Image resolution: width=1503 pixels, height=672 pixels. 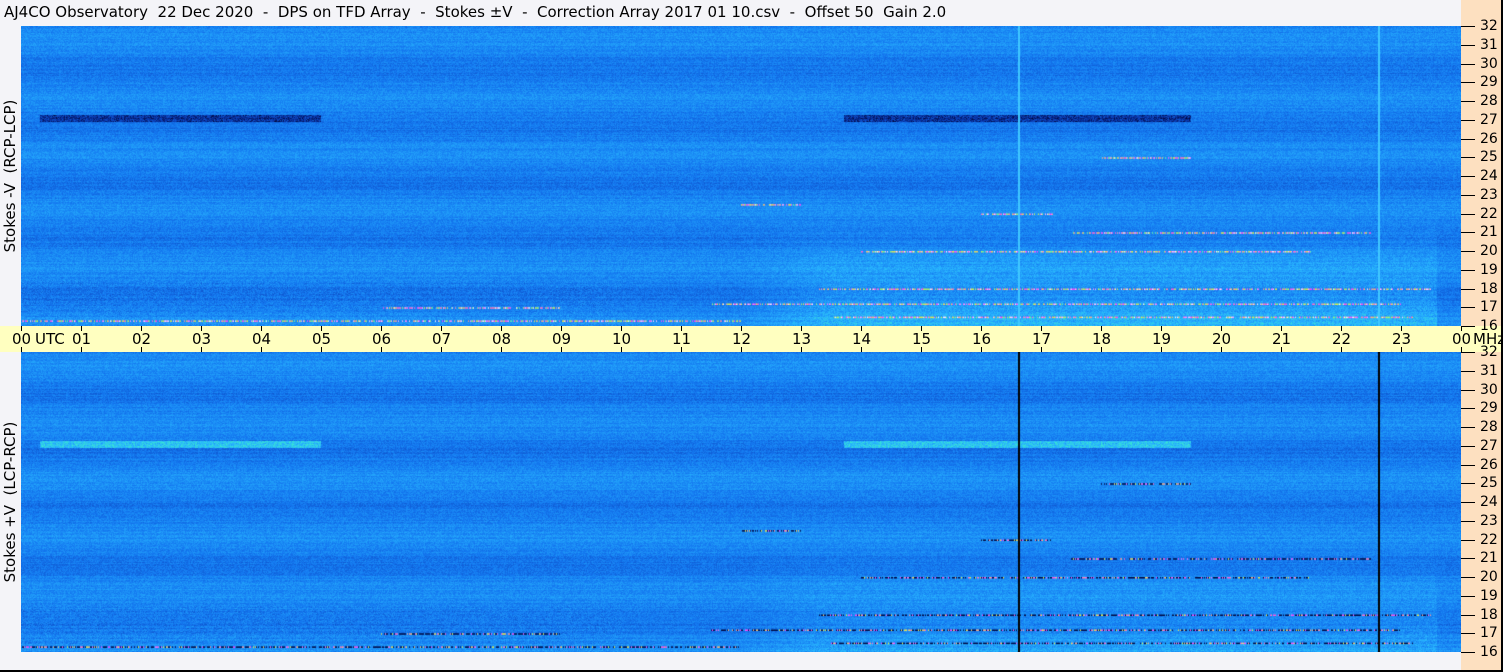 I want to click on time-tick-label: 03, so click(x=202, y=339).